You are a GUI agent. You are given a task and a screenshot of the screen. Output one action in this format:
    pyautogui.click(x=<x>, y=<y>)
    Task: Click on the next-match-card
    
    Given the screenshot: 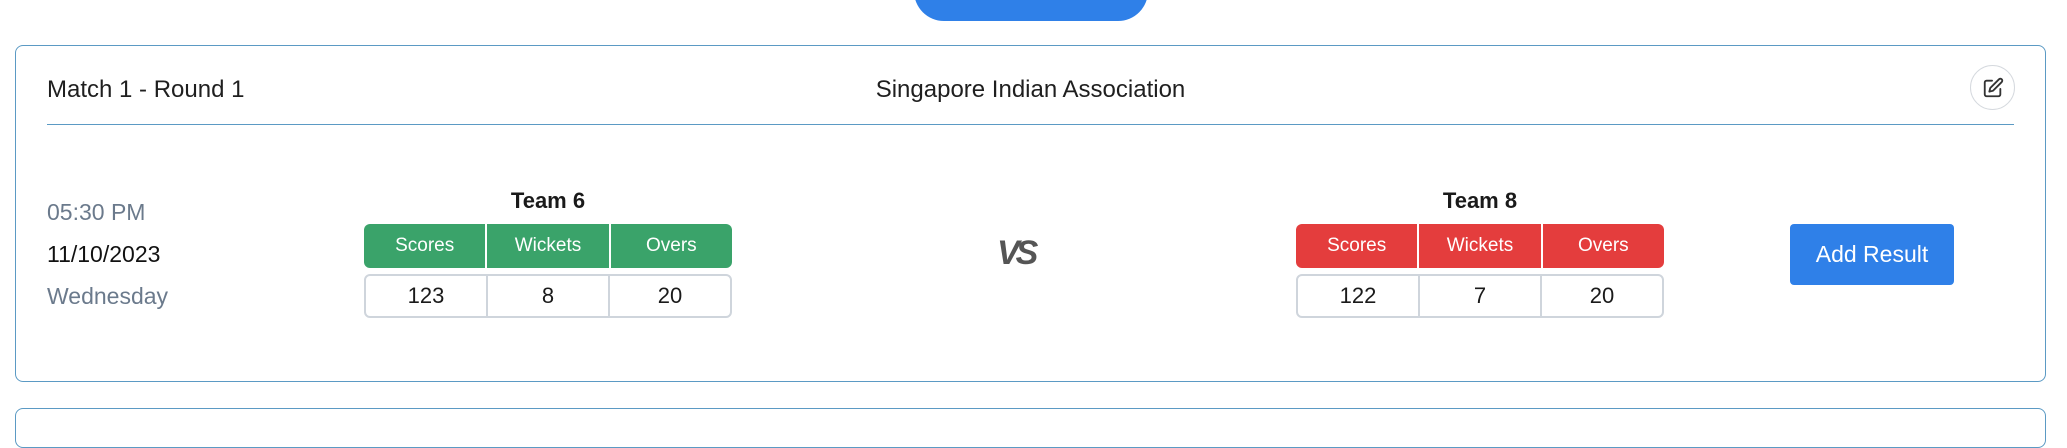 What is the action you would take?
    pyautogui.click(x=1030, y=428)
    